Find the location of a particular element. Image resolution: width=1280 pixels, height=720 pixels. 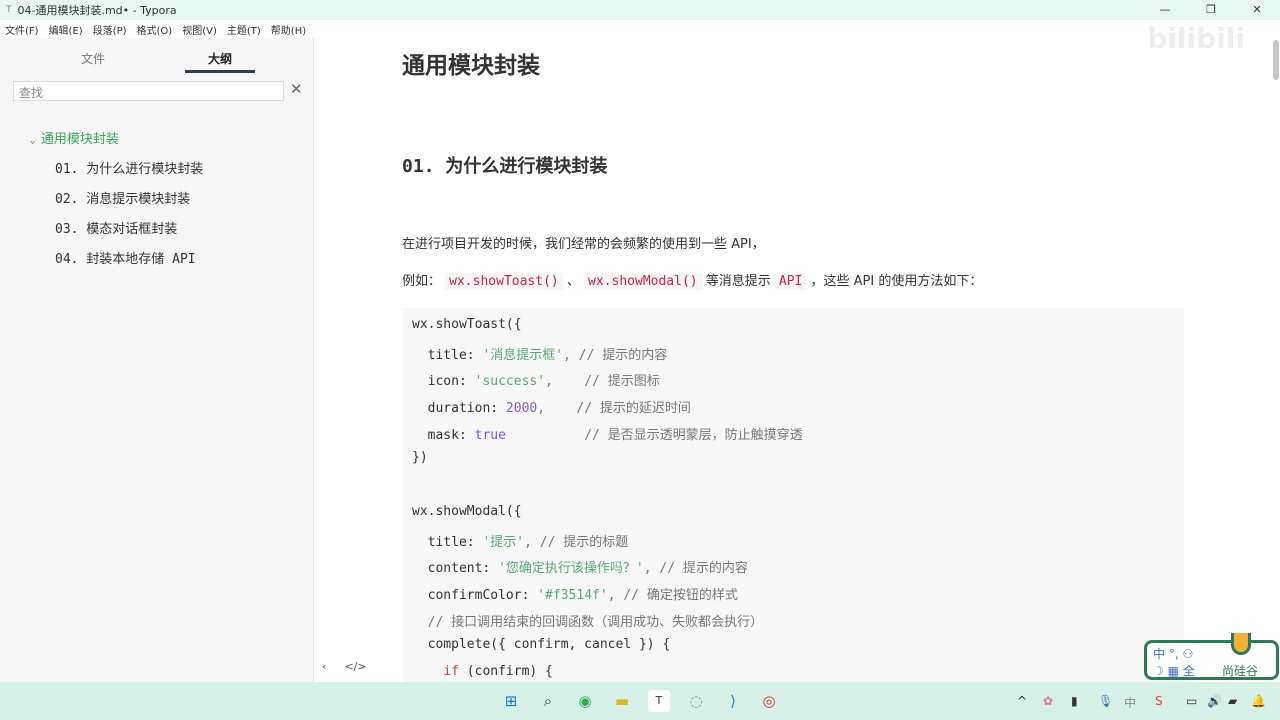

code-key: duration: is located at coordinates (459, 409).